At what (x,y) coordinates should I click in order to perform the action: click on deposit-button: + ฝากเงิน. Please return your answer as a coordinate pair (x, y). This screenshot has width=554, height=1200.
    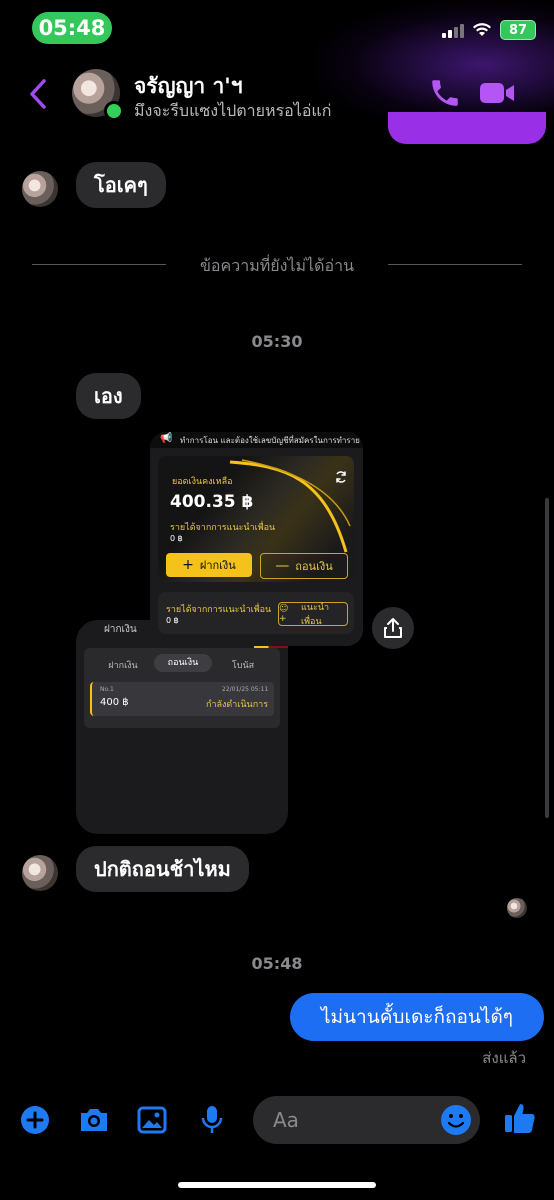
    Looking at the image, I should click on (209, 565).